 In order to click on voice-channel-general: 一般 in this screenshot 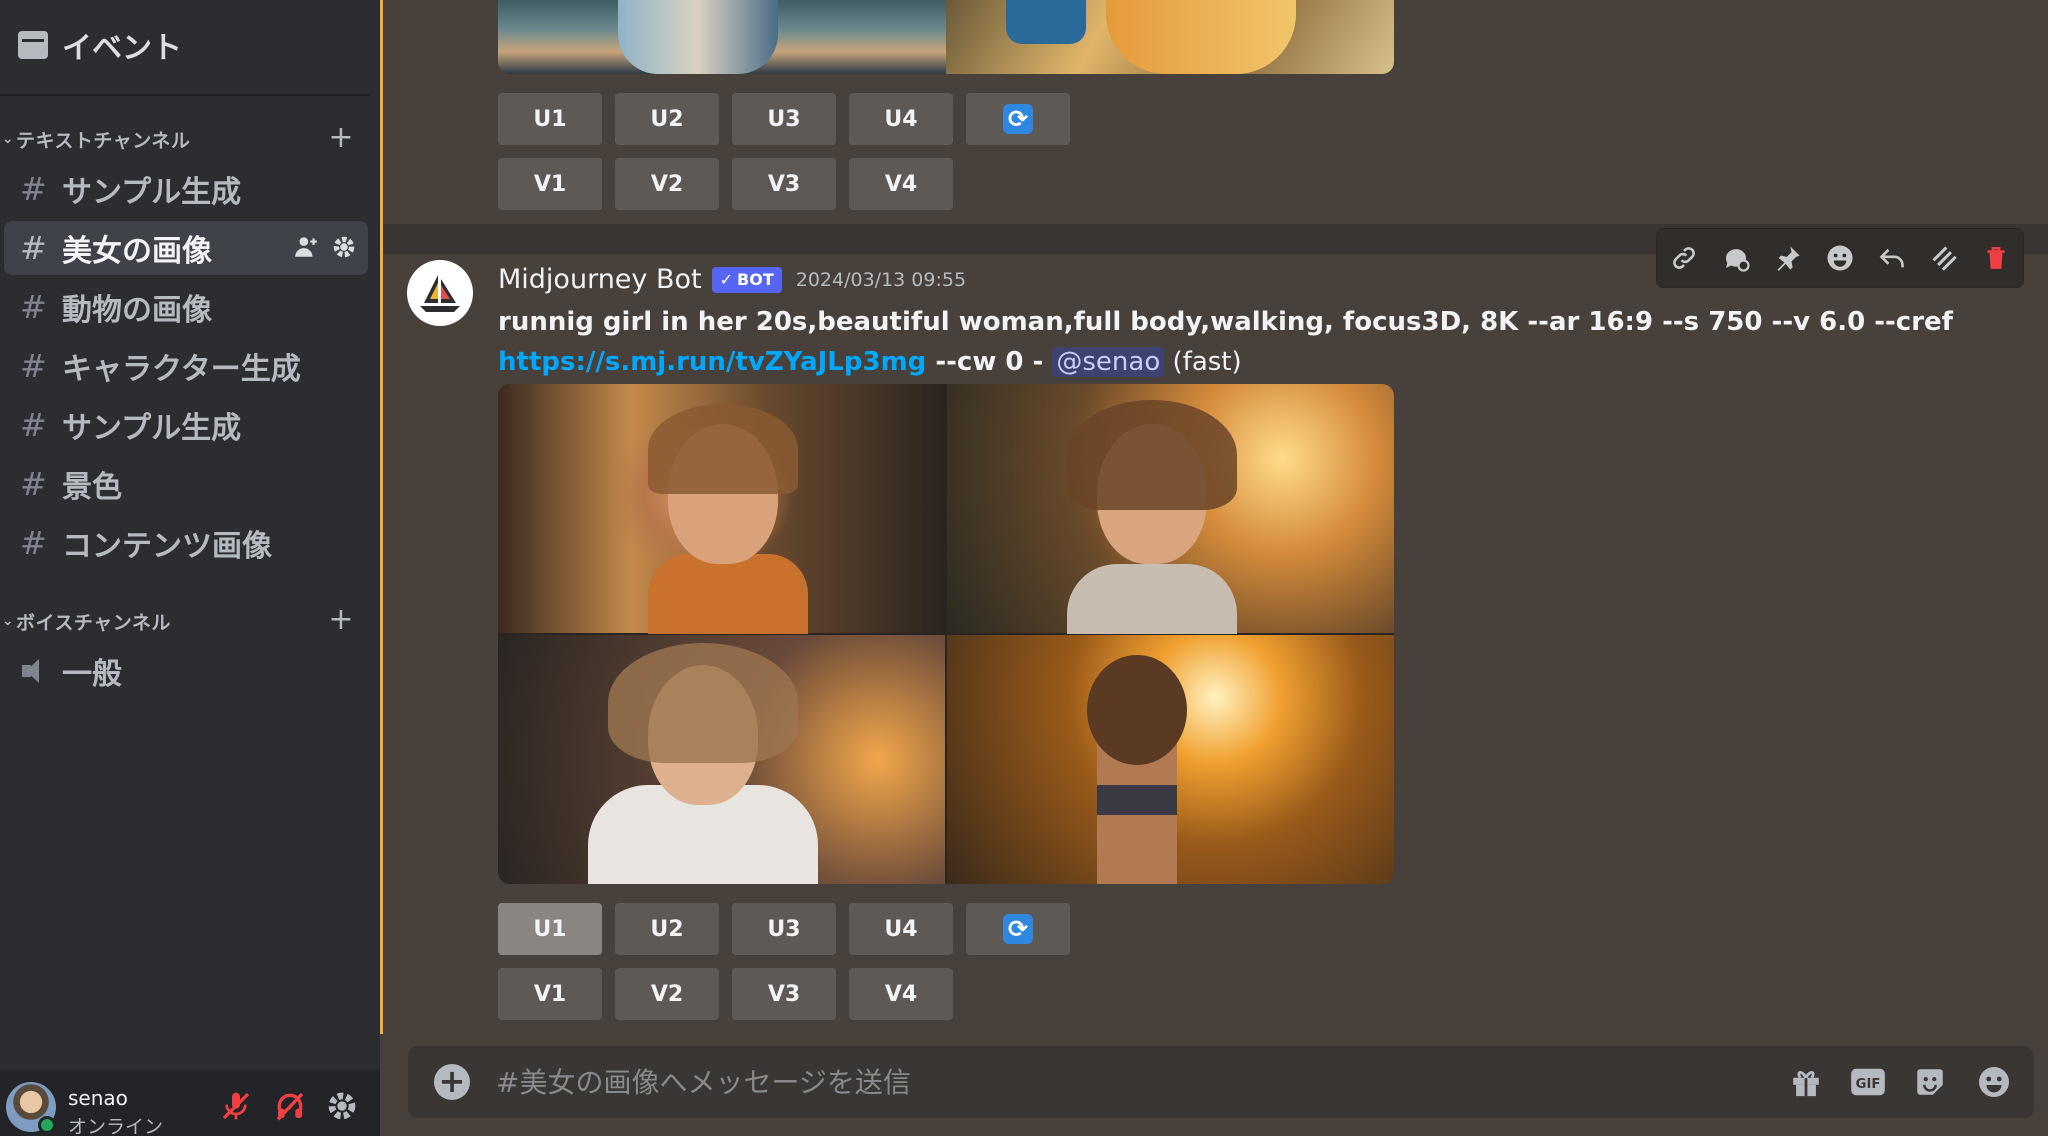, I will do `click(186, 671)`.